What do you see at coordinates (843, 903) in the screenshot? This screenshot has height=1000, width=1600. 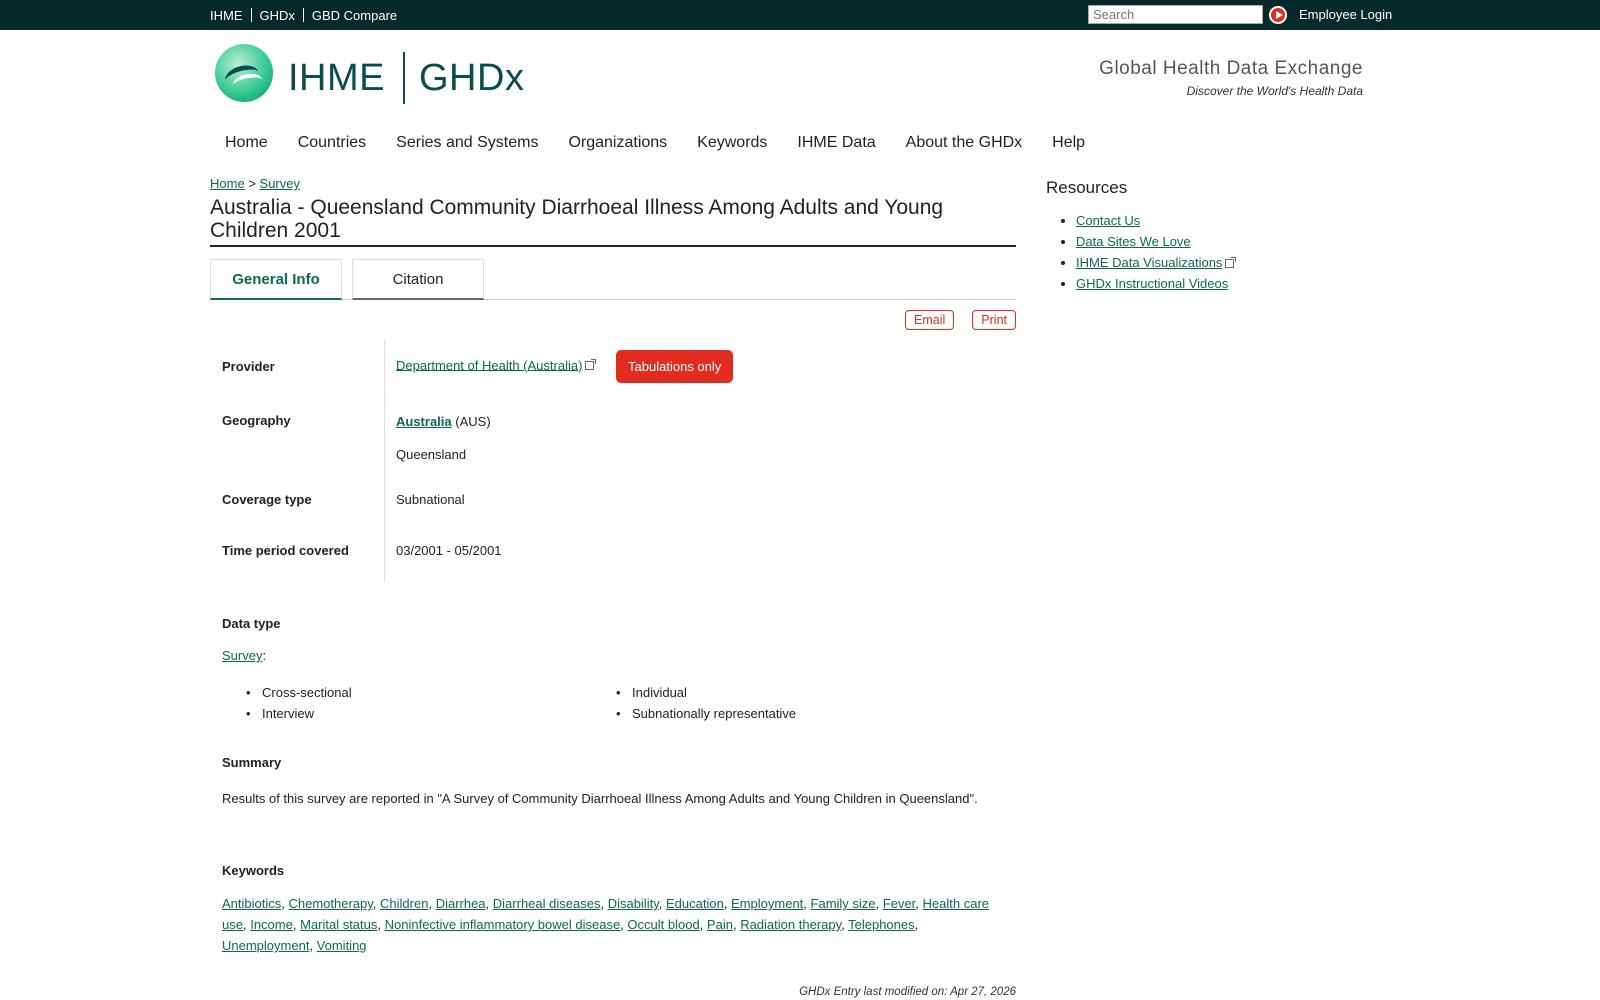 I see `keyword-link: Family size` at bounding box center [843, 903].